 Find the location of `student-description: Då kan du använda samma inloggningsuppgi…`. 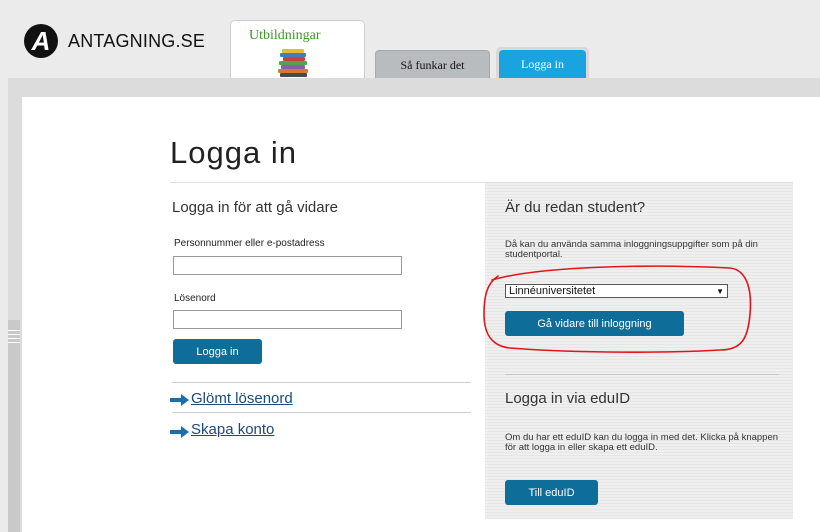

student-description: Då kan du använda samma inloggningsuppgi… is located at coordinates (631, 249).